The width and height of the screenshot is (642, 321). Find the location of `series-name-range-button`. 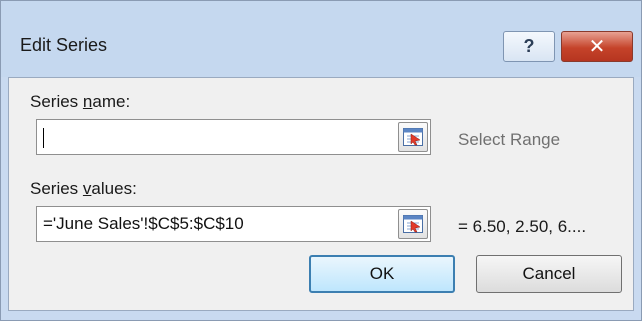

series-name-range-button is located at coordinates (413, 137).